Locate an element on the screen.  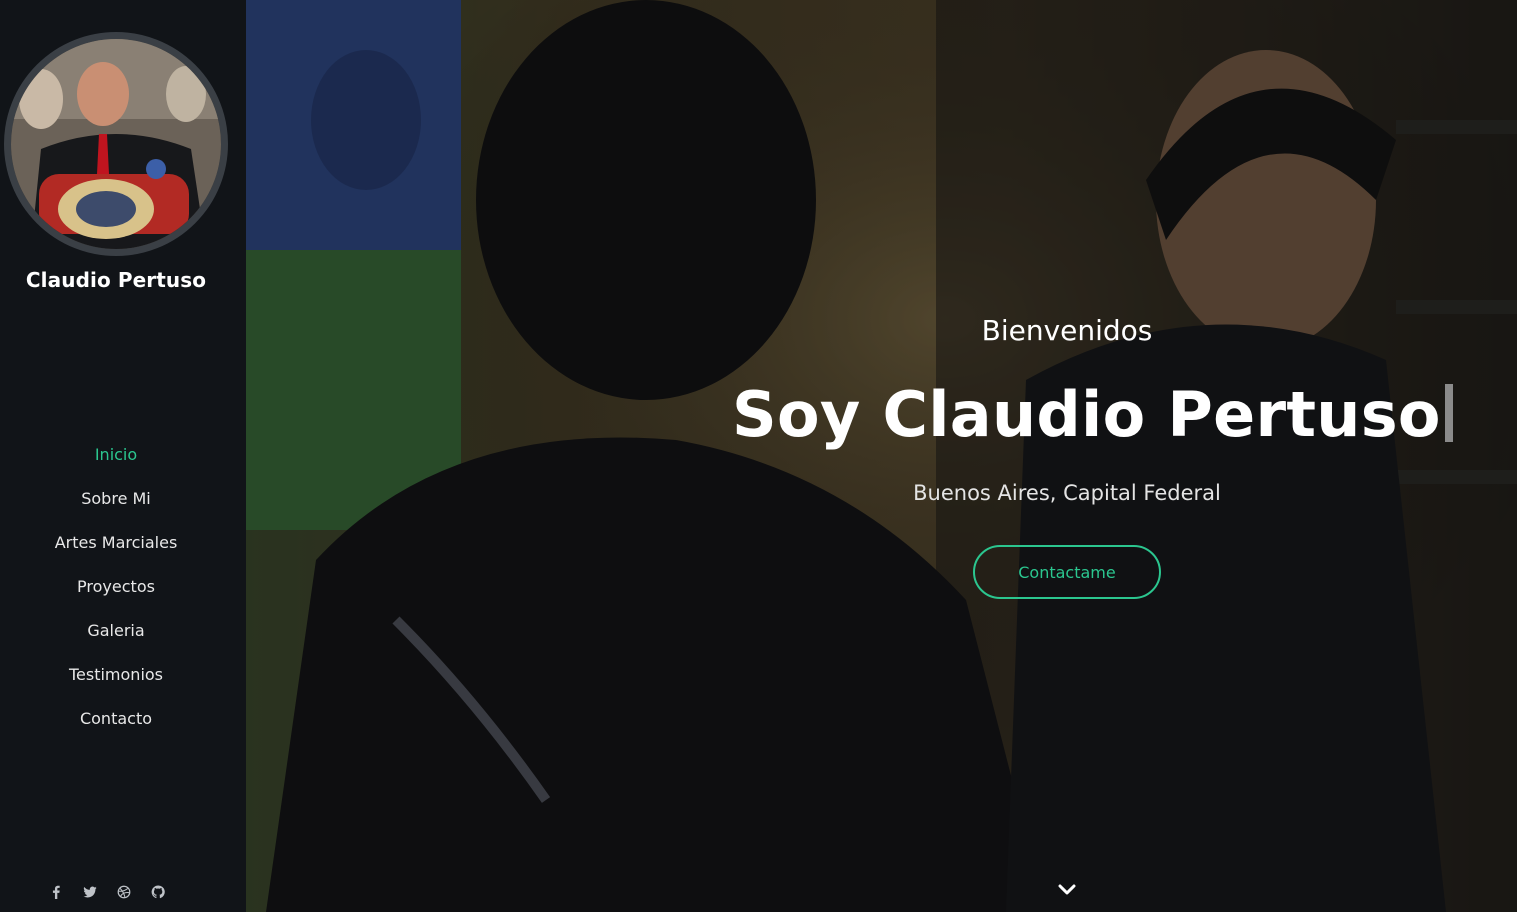
nav-item-artes-marciales: Artes Marciales is located at coordinates (116, 543).